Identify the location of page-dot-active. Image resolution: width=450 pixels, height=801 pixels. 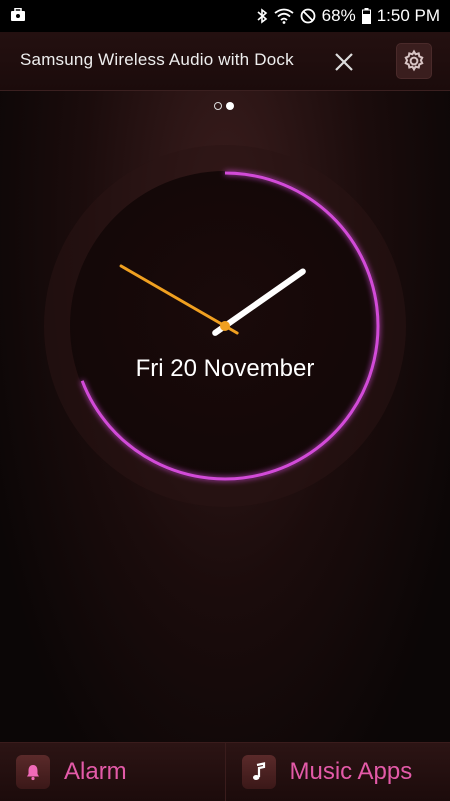
(230, 106).